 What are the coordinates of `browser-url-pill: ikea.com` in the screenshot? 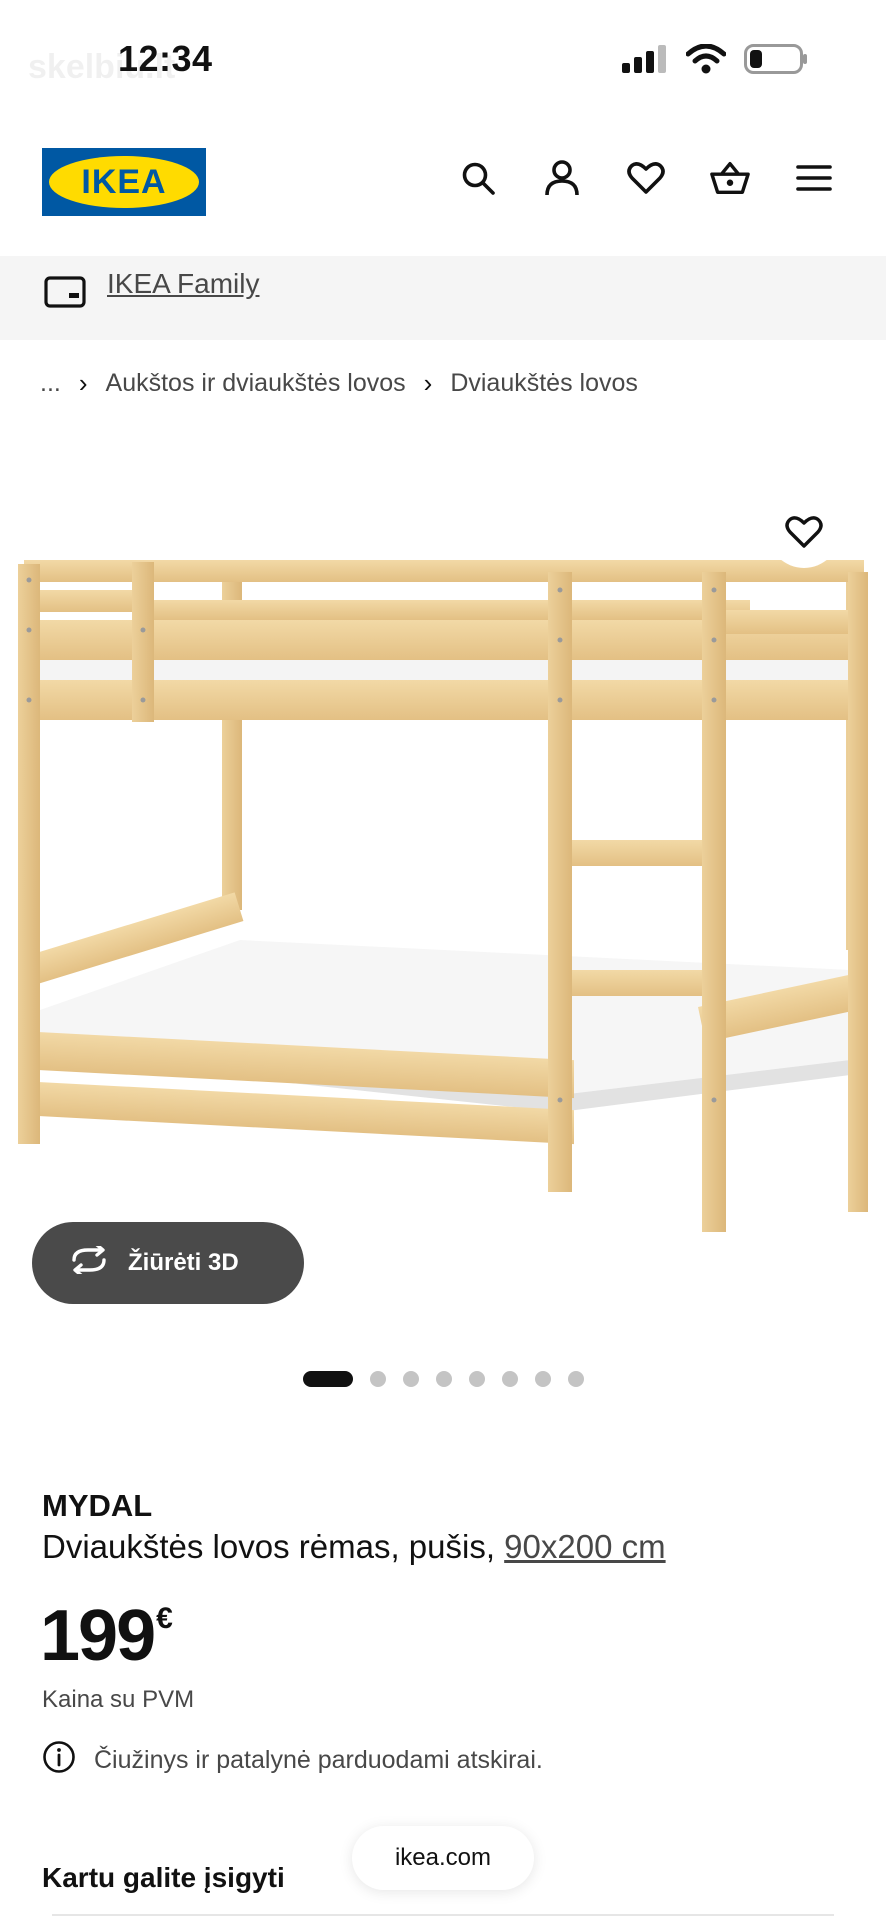 It's located at (443, 1858).